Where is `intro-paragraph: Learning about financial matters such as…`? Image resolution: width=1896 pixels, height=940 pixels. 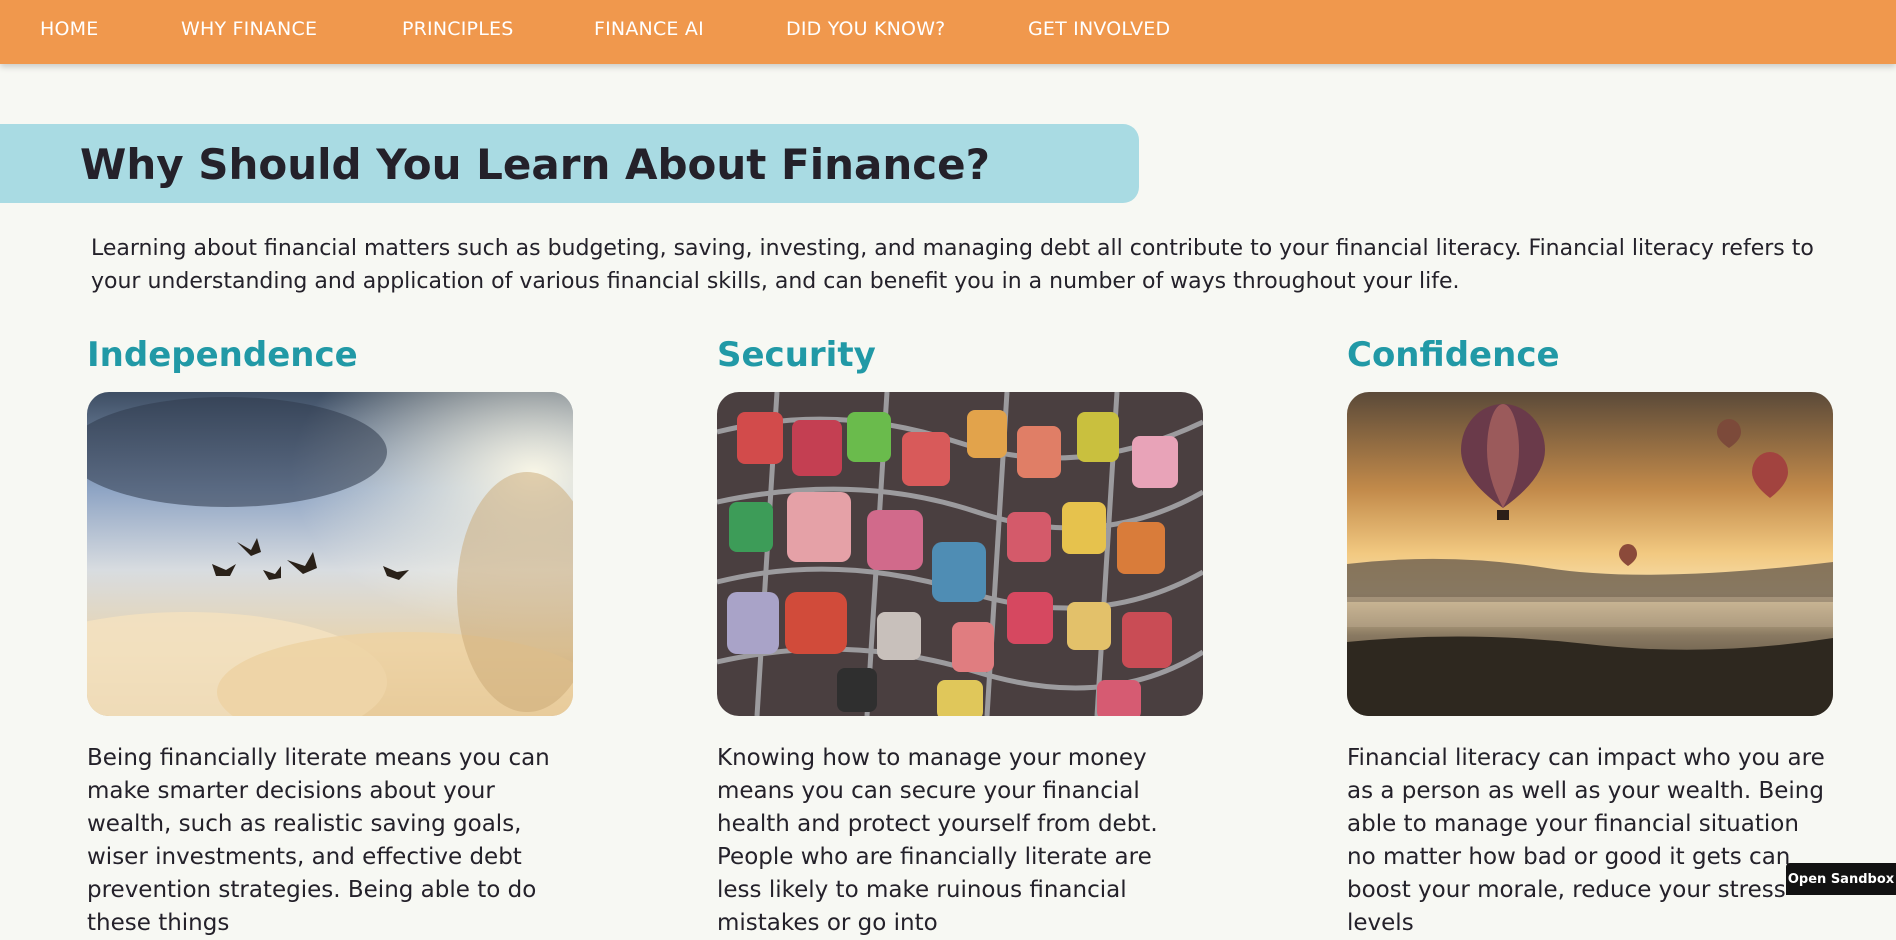
intro-paragraph: Learning about financial matters such as… is located at coordinates (971, 265).